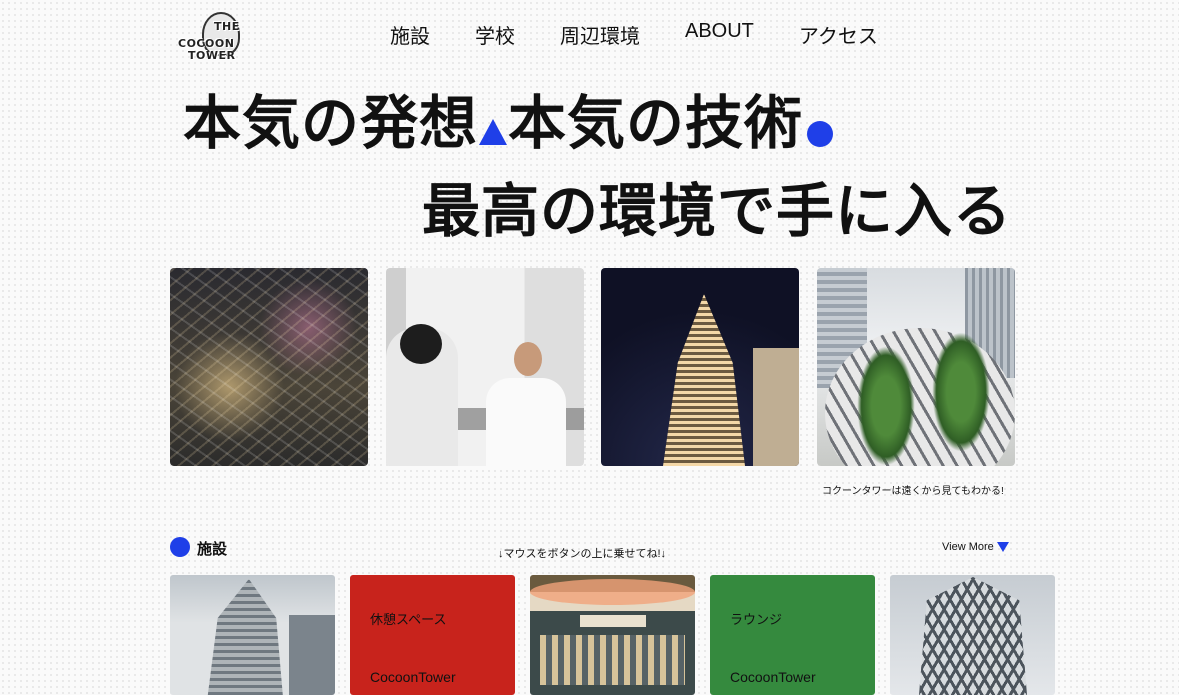 The height and width of the screenshot is (695, 1179). Describe the element at coordinates (212, 55) in the screenshot. I see `logo-text-line3: TOWER` at that location.